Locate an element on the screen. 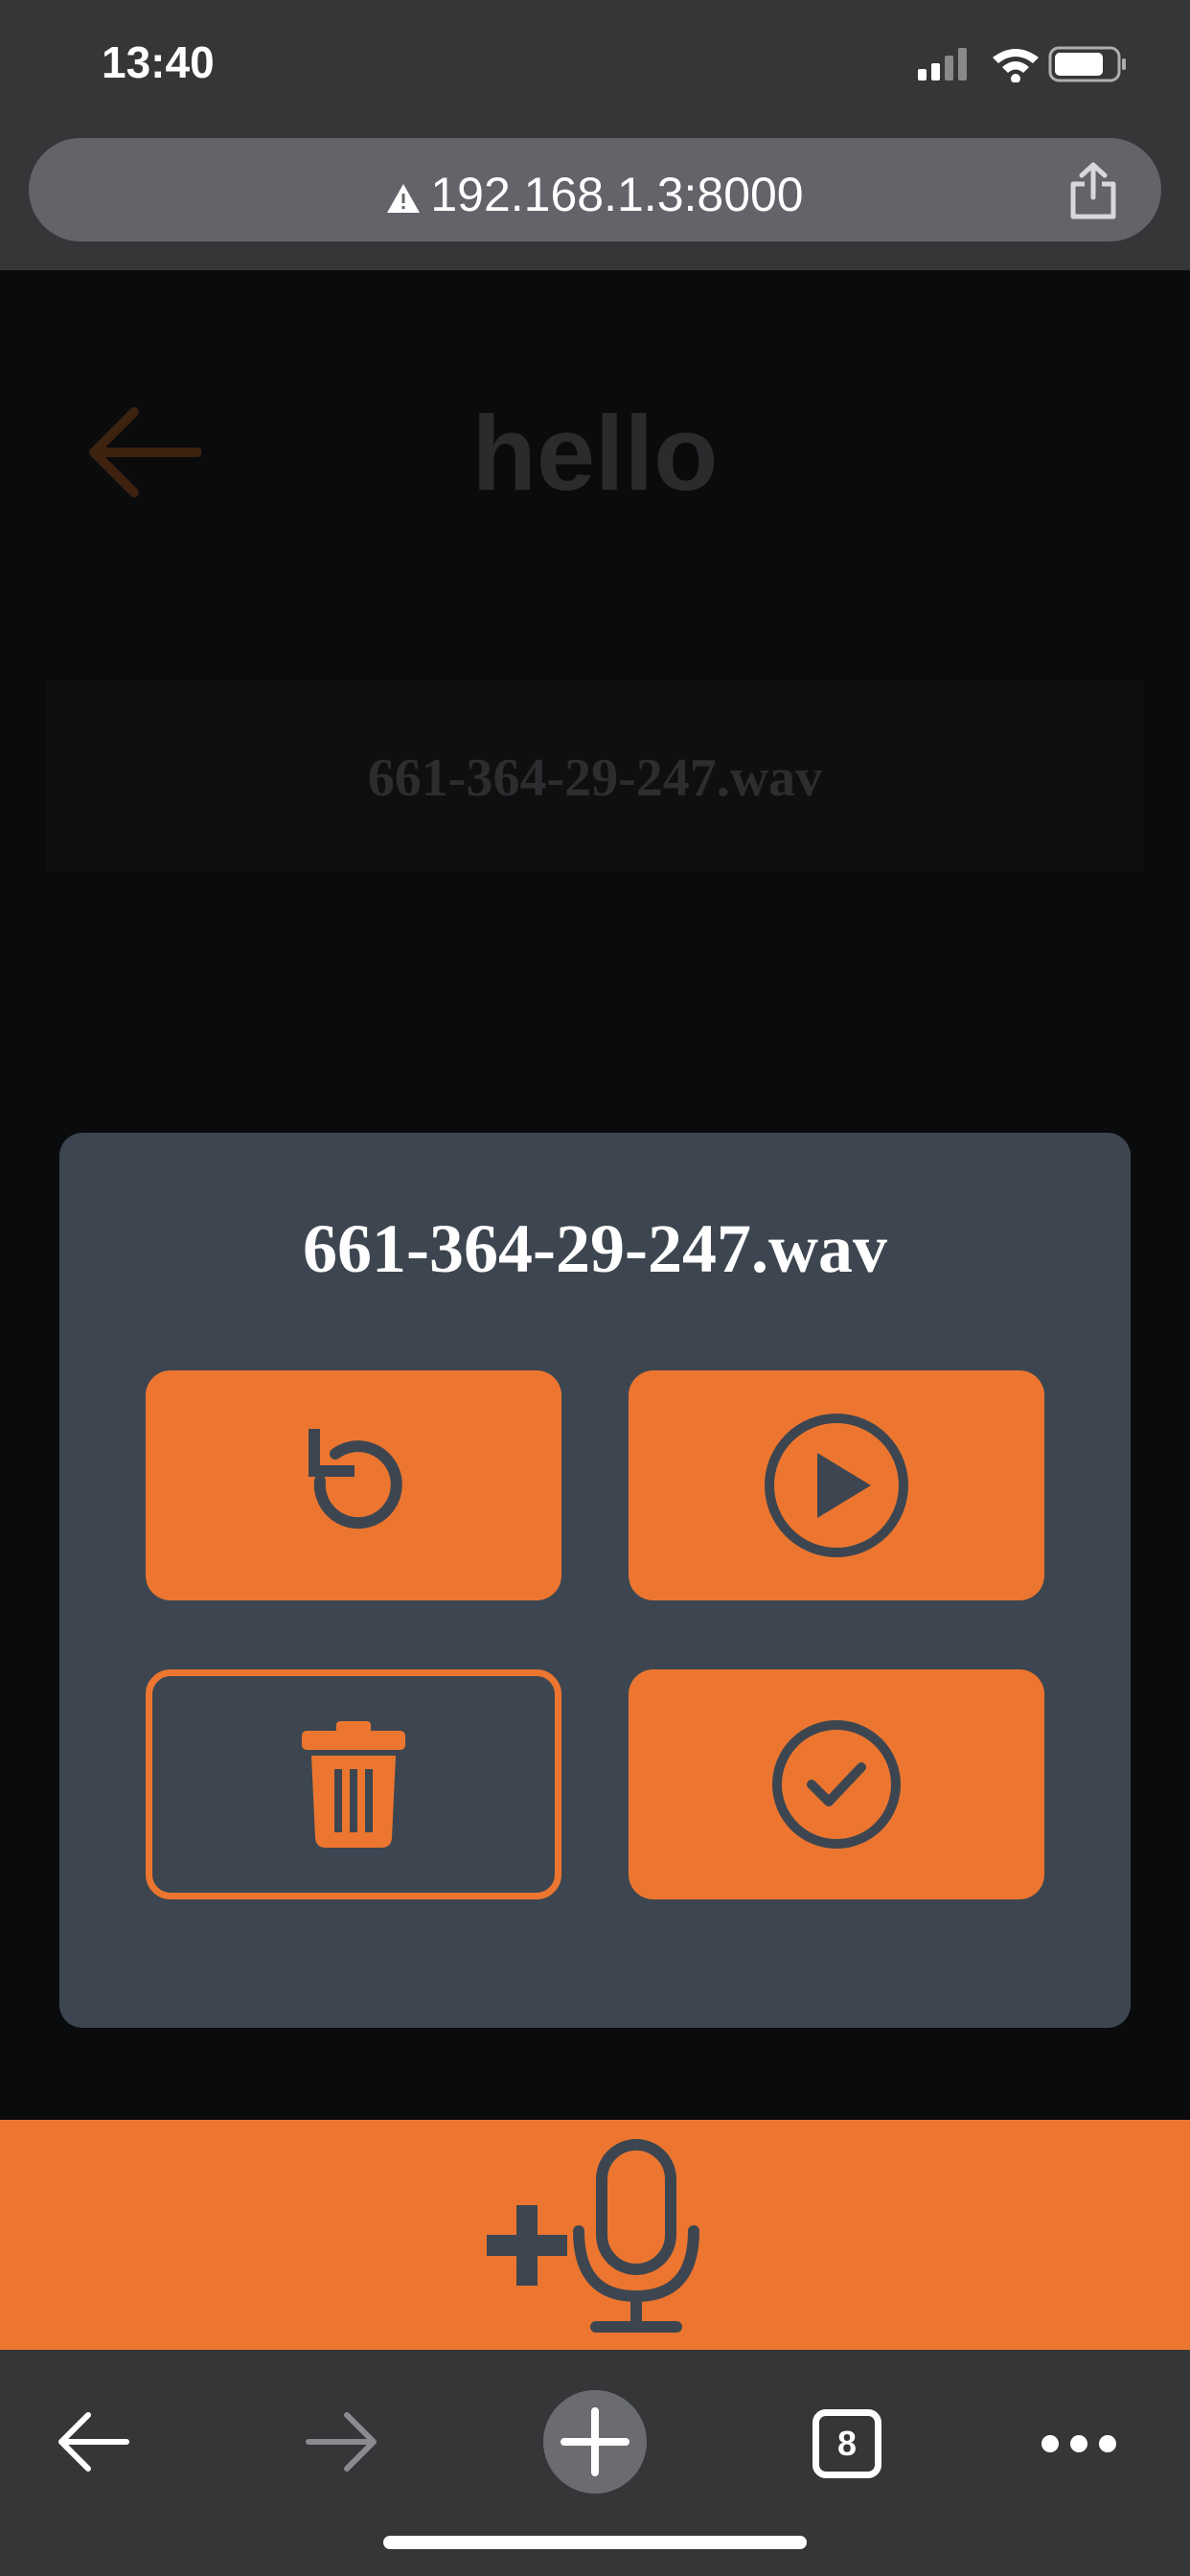  delete-button is located at coordinates (354, 1784).